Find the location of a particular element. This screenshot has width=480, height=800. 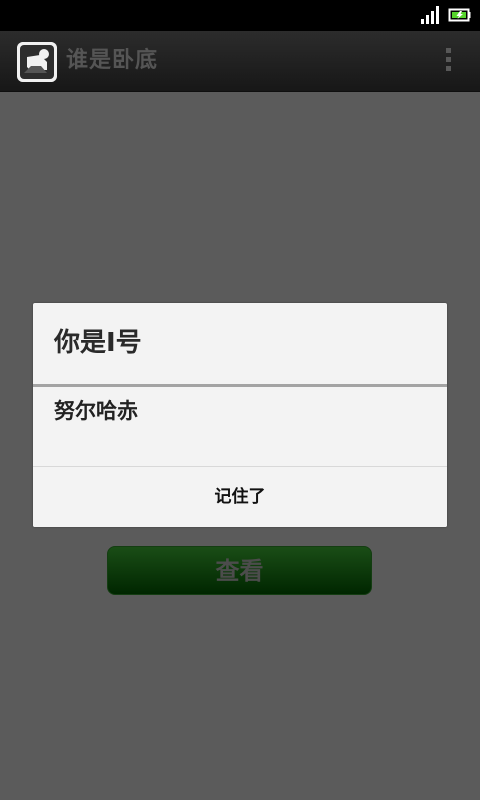

remember-button: 记住了 is located at coordinates (240, 497).